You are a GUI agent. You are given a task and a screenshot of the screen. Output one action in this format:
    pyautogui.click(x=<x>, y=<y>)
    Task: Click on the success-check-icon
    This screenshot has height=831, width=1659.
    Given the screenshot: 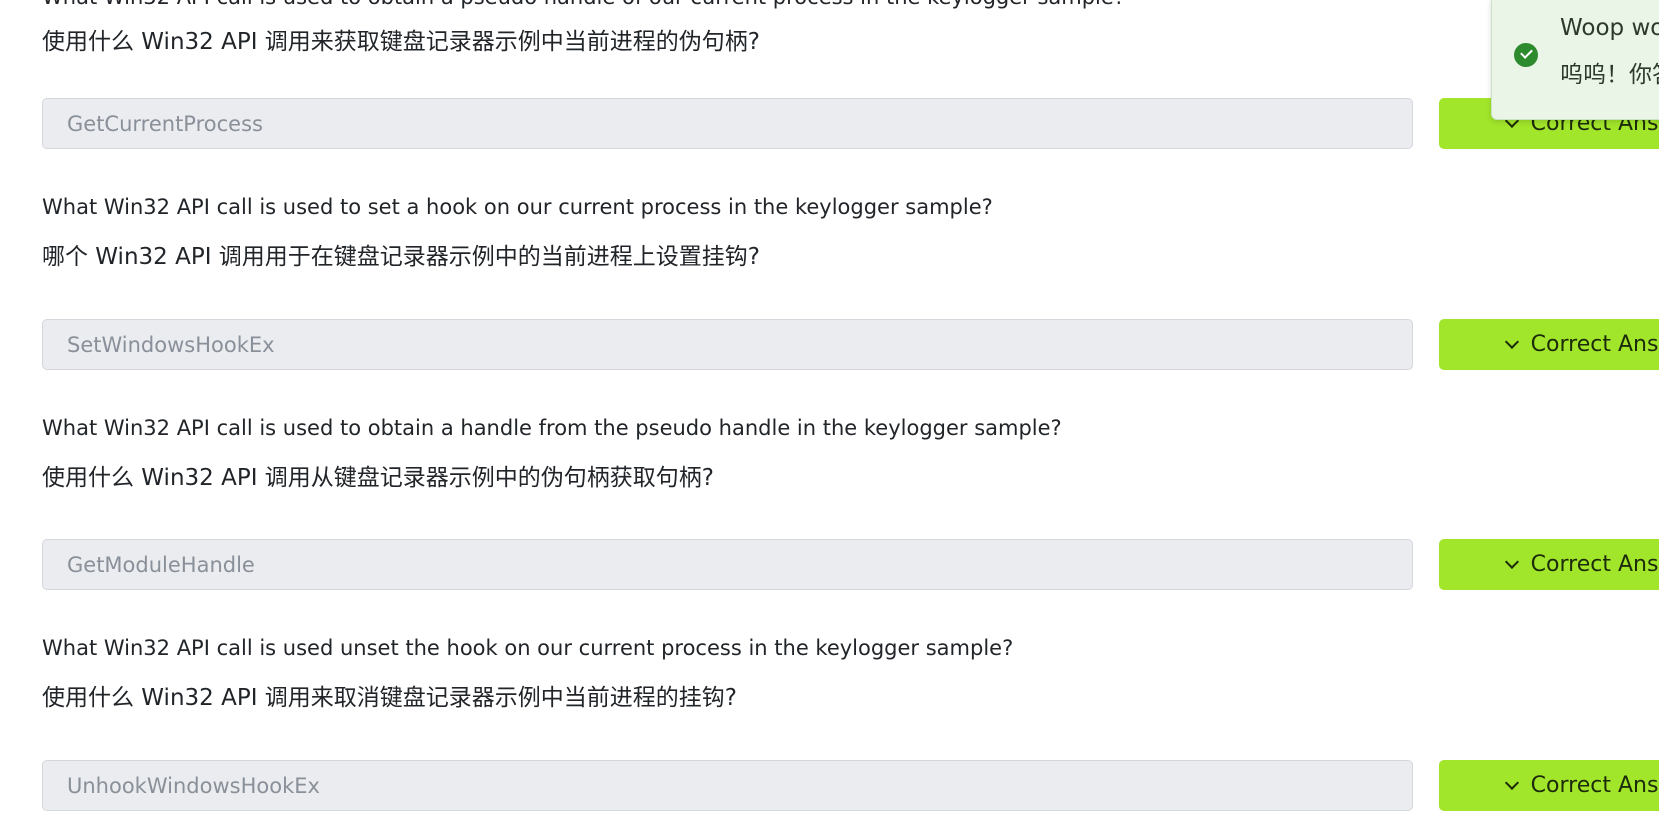 What is the action you would take?
    pyautogui.click(x=1526, y=55)
    